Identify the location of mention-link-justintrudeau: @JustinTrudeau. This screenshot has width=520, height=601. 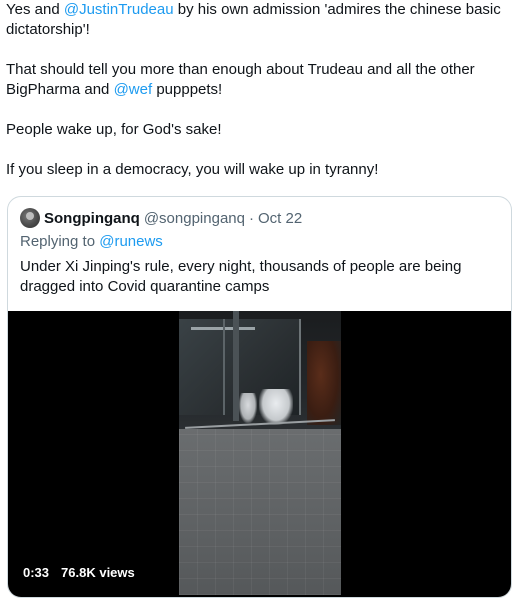
(119, 9).